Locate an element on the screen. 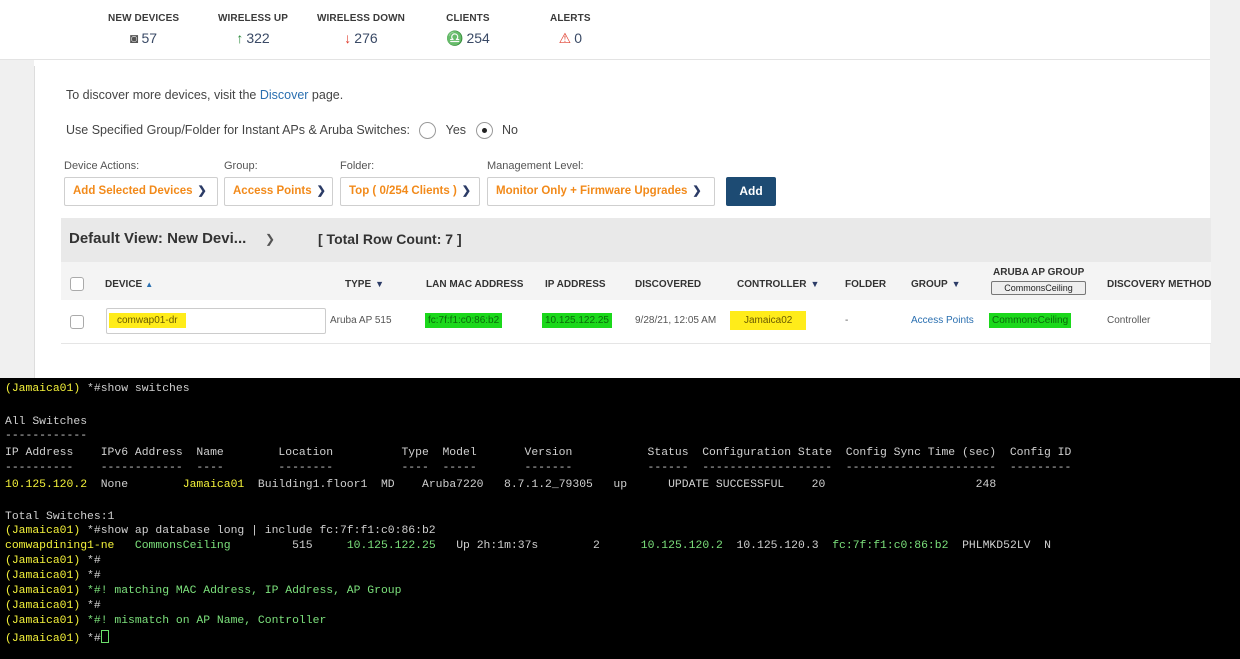 The image size is (1240, 659). stat-clients: CLIENTS ♎ 254 is located at coordinates (468, 30).